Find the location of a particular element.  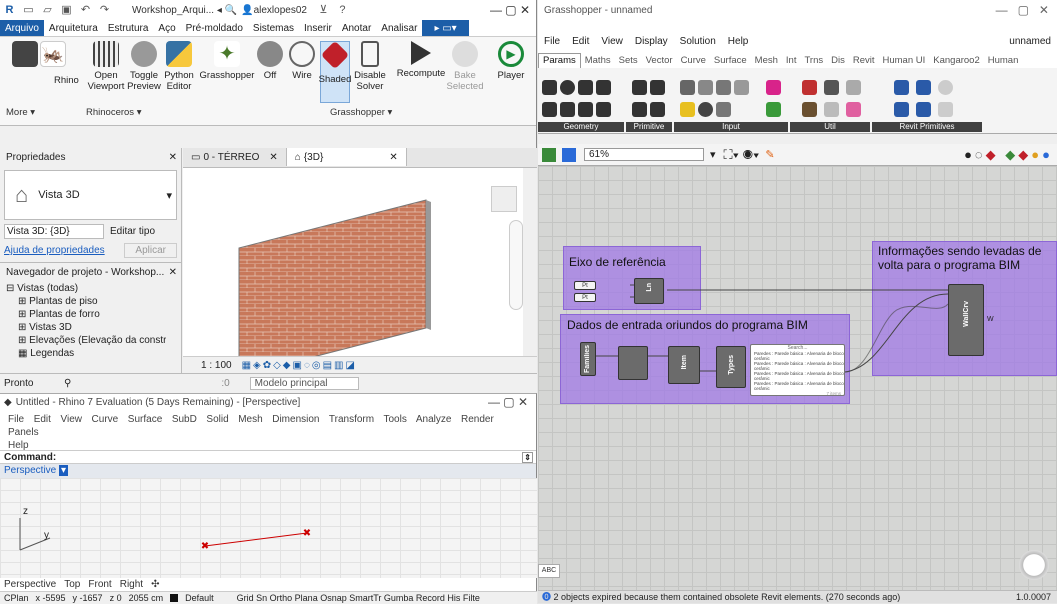

command-line: Command: ⇕ is located at coordinates (268, 457).